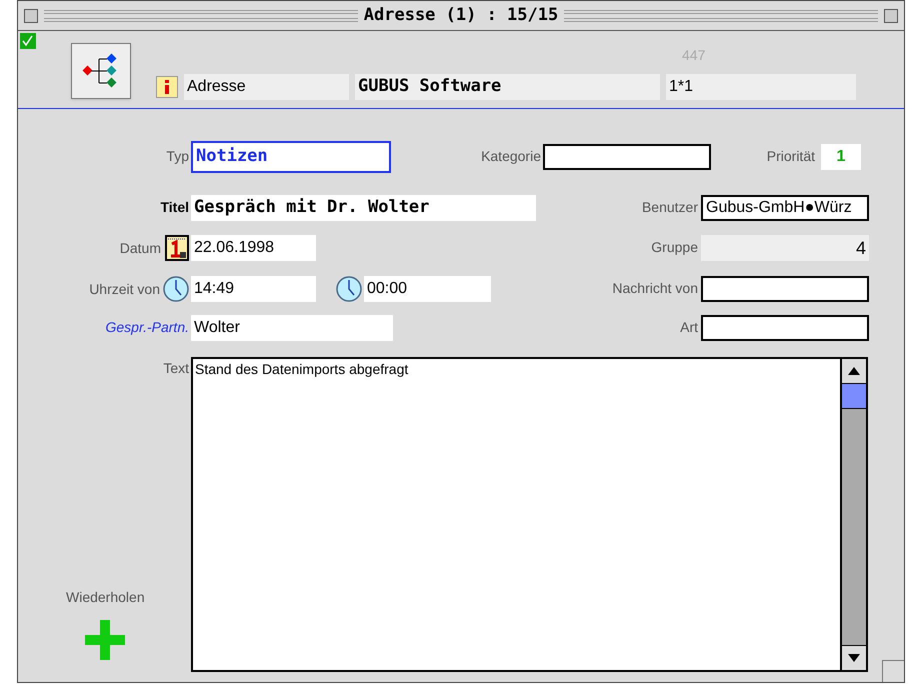  Describe the element at coordinates (177, 156) in the screenshot. I see `field-label: Typ` at that location.